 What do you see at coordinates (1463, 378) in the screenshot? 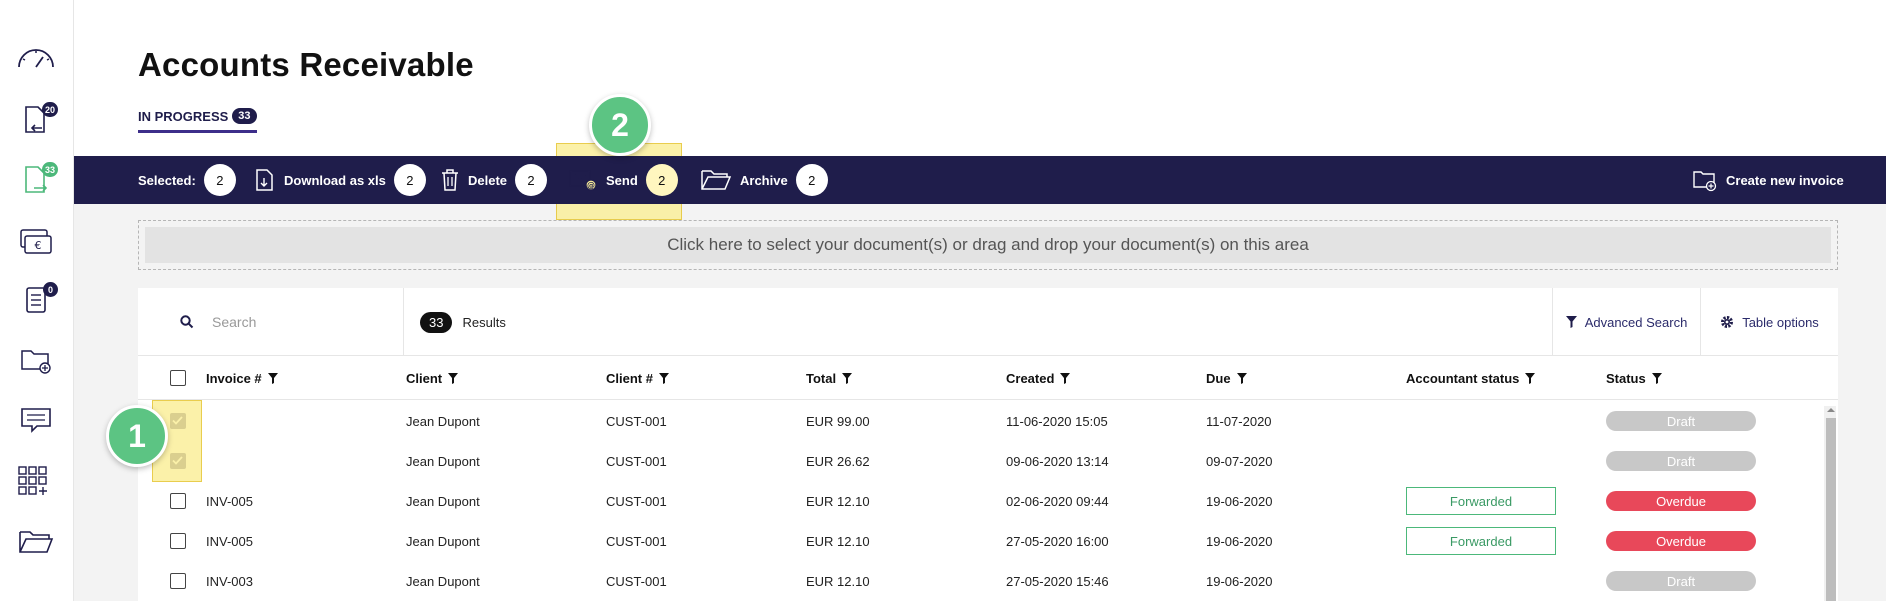
I see `column-label: Accountant status` at bounding box center [1463, 378].